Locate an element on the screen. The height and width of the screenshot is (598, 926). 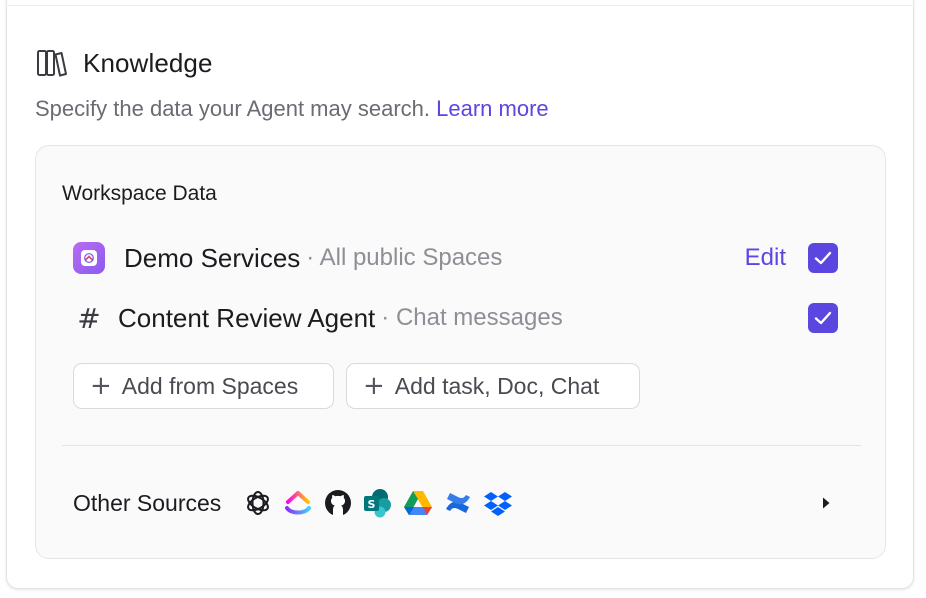
edit-button: Edit is located at coordinates (765, 258).